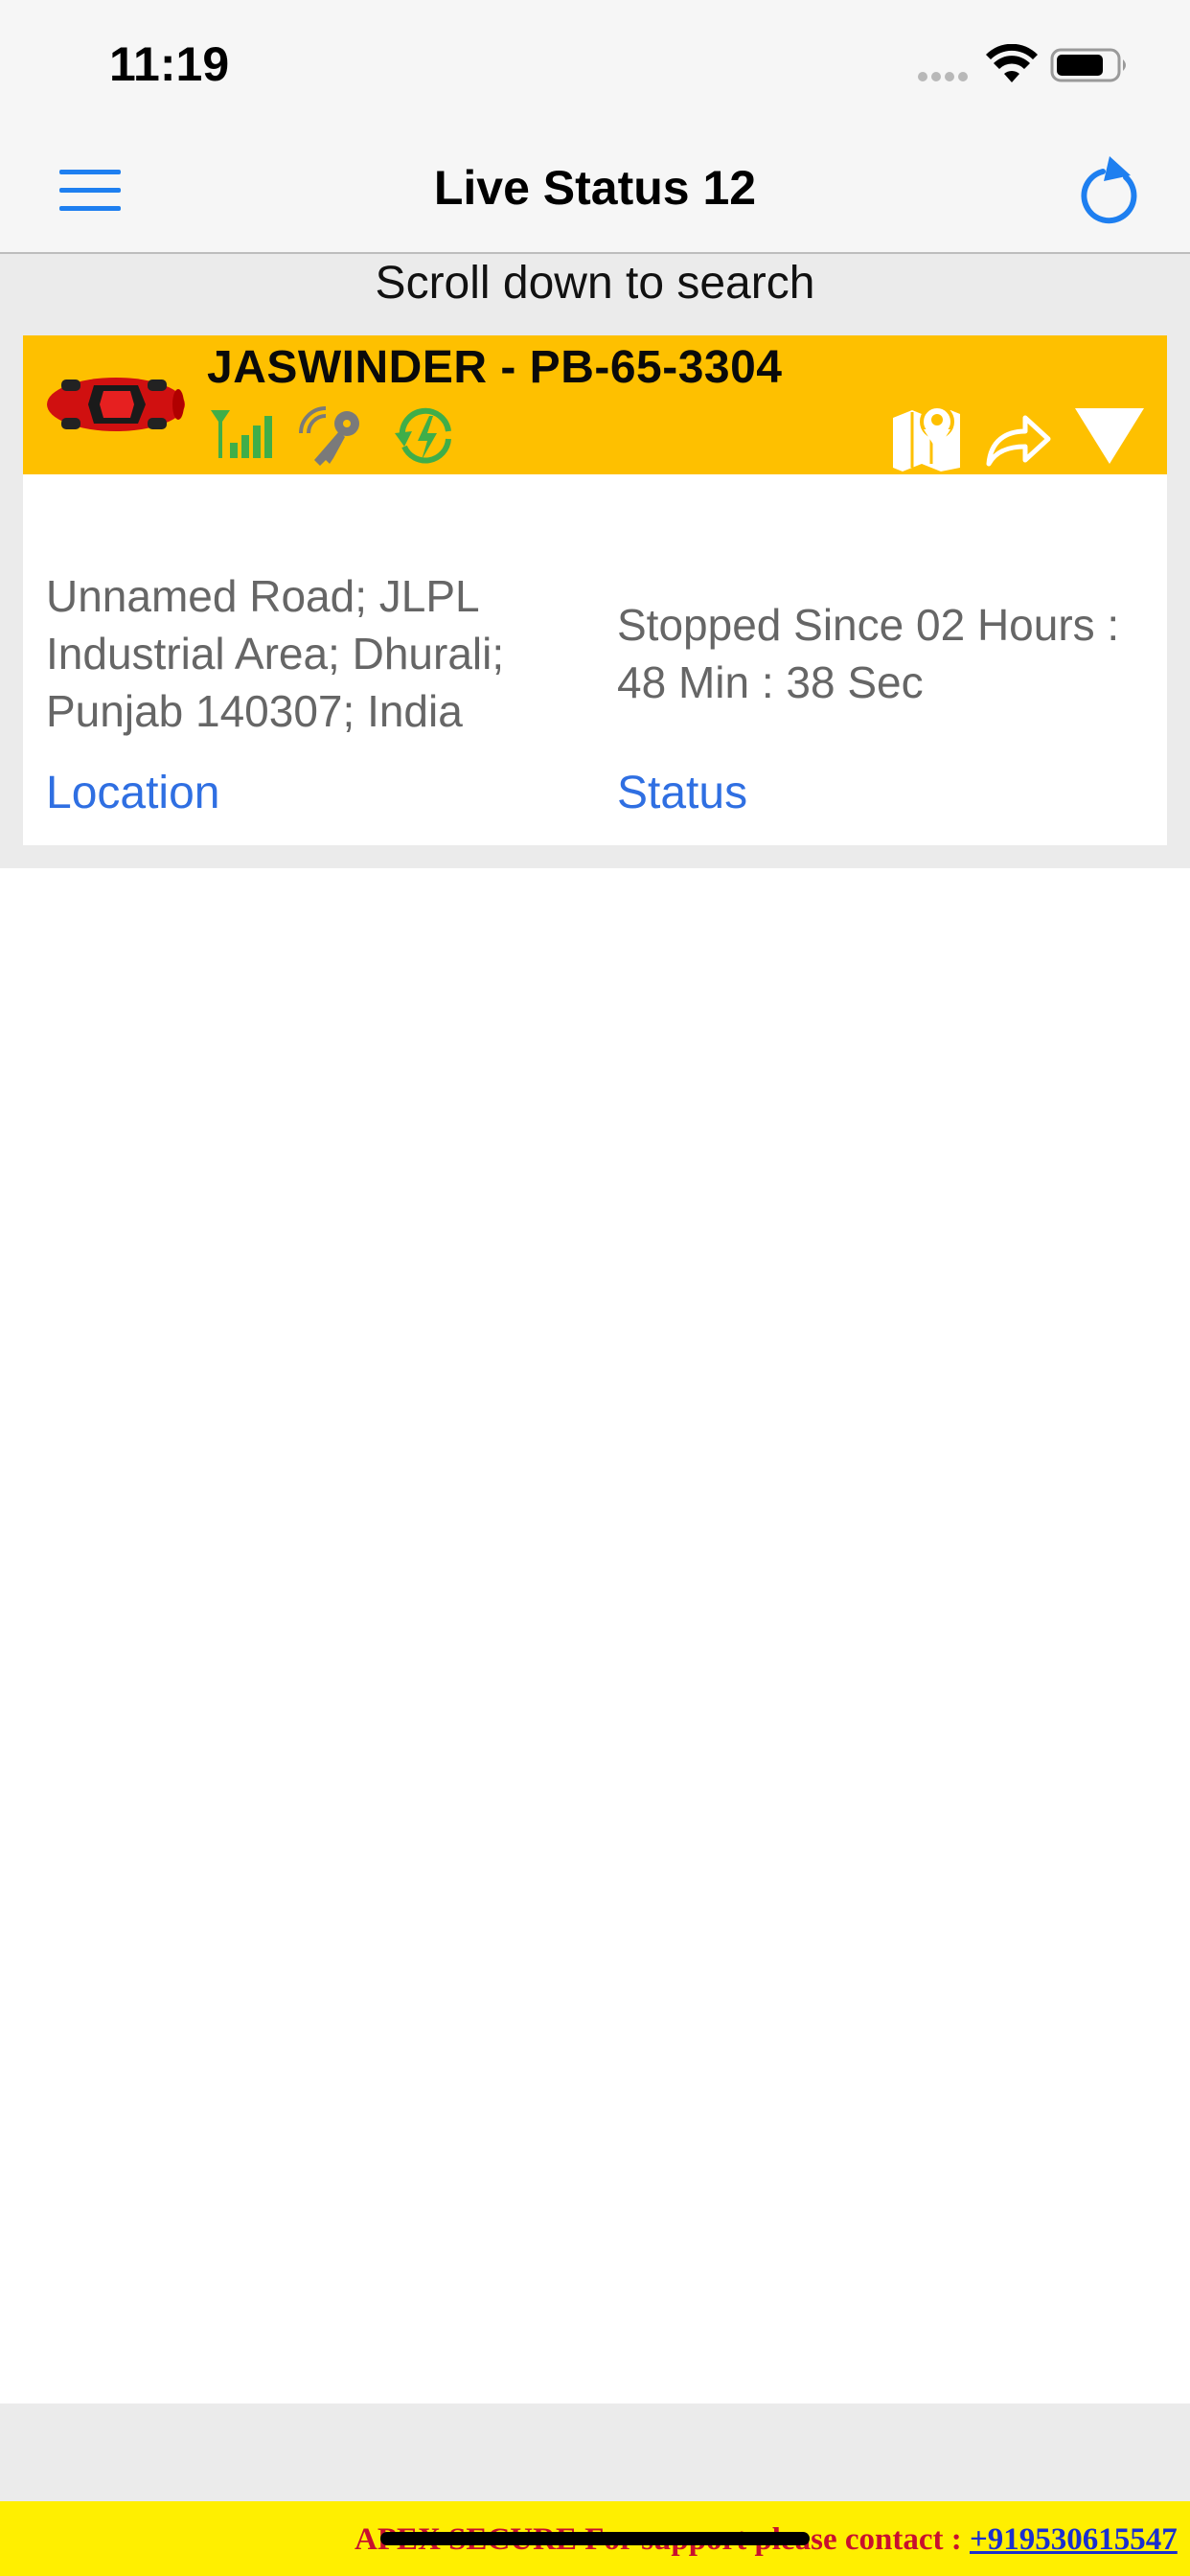 The height and width of the screenshot is (2576, 1190). What do you see at coordinates (595, 404) in the screenshot?
I see `vehicle-card-header: JASWINDER - PB-65-3304` at bounding box center [595, 404].